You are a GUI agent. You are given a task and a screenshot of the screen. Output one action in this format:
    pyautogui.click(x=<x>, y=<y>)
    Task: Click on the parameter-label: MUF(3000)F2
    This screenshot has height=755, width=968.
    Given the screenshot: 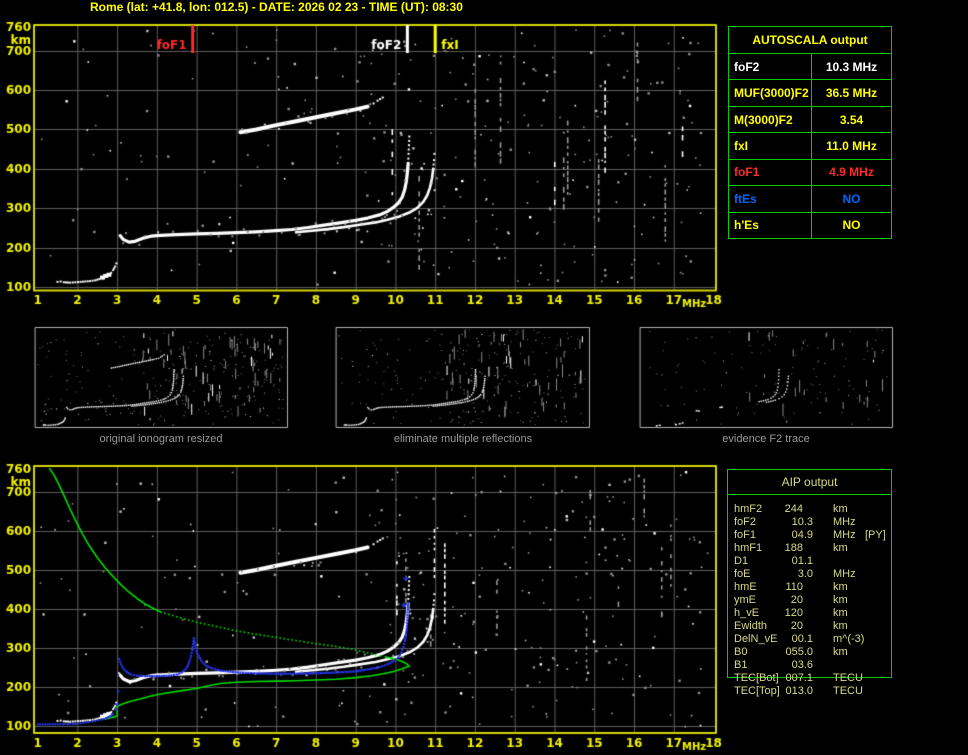 What is the action you would take?
    pyautogui.click(x=770, y=93)
    